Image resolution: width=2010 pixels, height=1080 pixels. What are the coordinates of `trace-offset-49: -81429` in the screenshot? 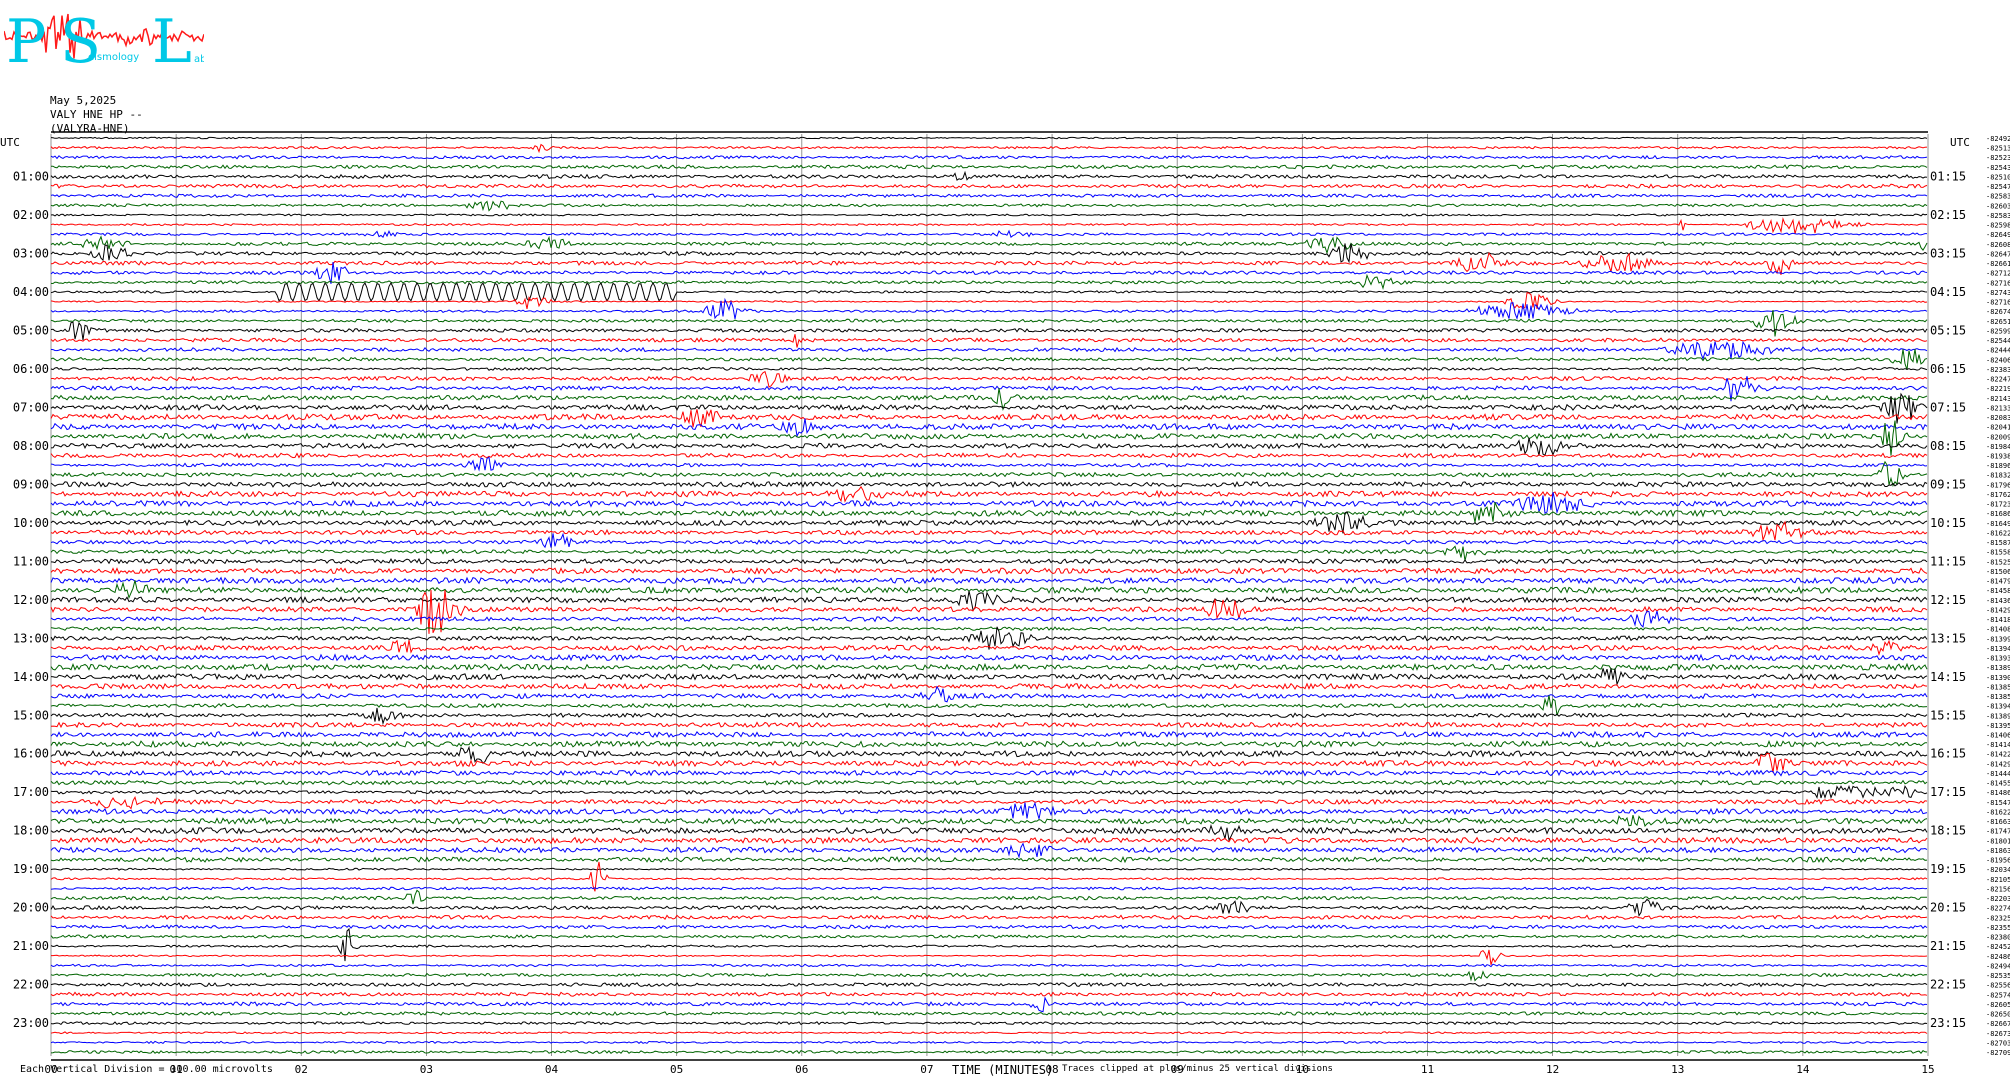 It's located at (1998, 610).